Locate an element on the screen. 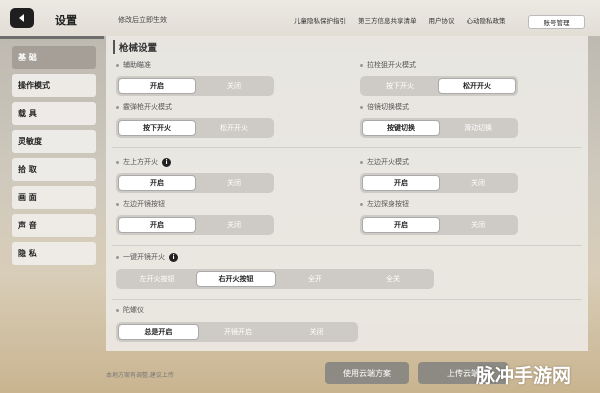  shotgun-fire-mode-toggle: 按下开火 松开开火 is located at coordinates (195, 128).